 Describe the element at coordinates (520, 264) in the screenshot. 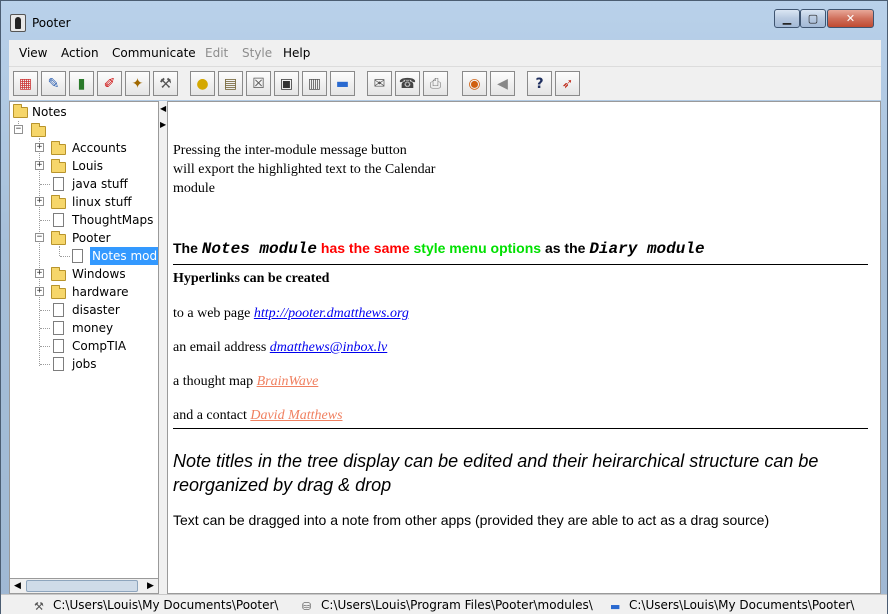

I see `horizontal-rule` at that location.